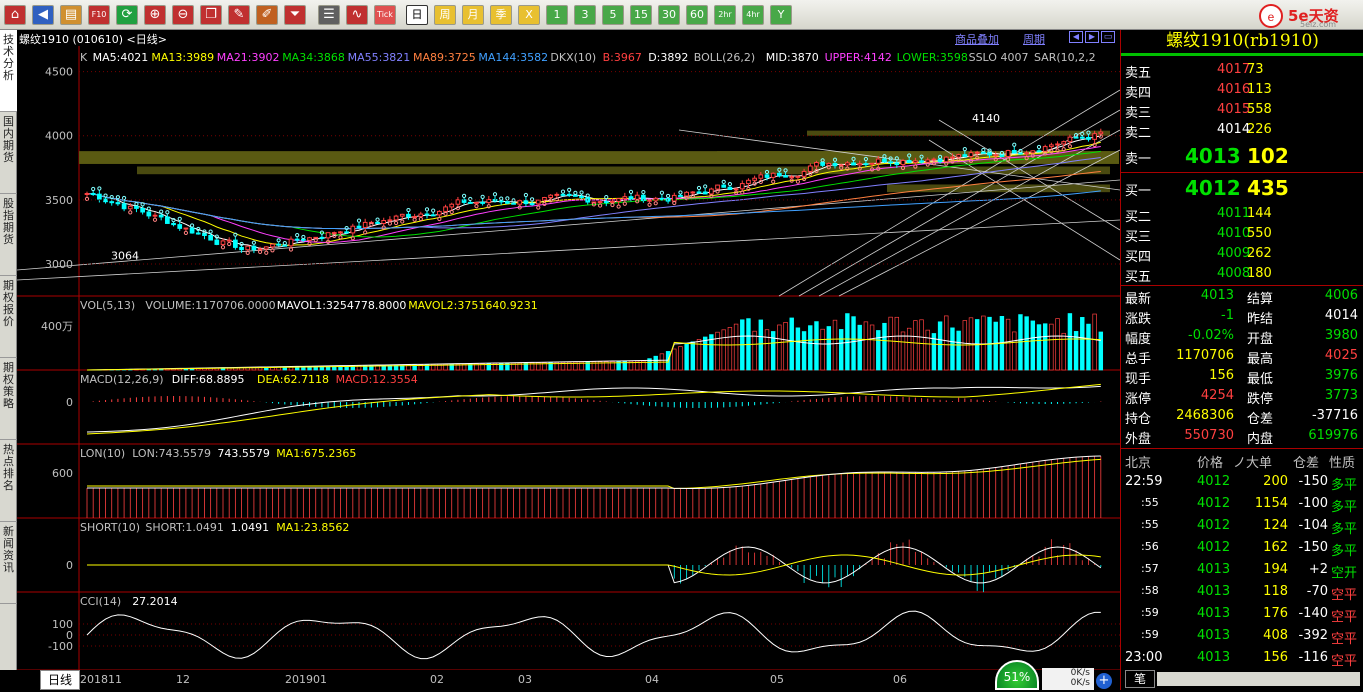 This screenshot has height=692, width=1363. I want to click on draw-icon: ✎, so click(239, 15).